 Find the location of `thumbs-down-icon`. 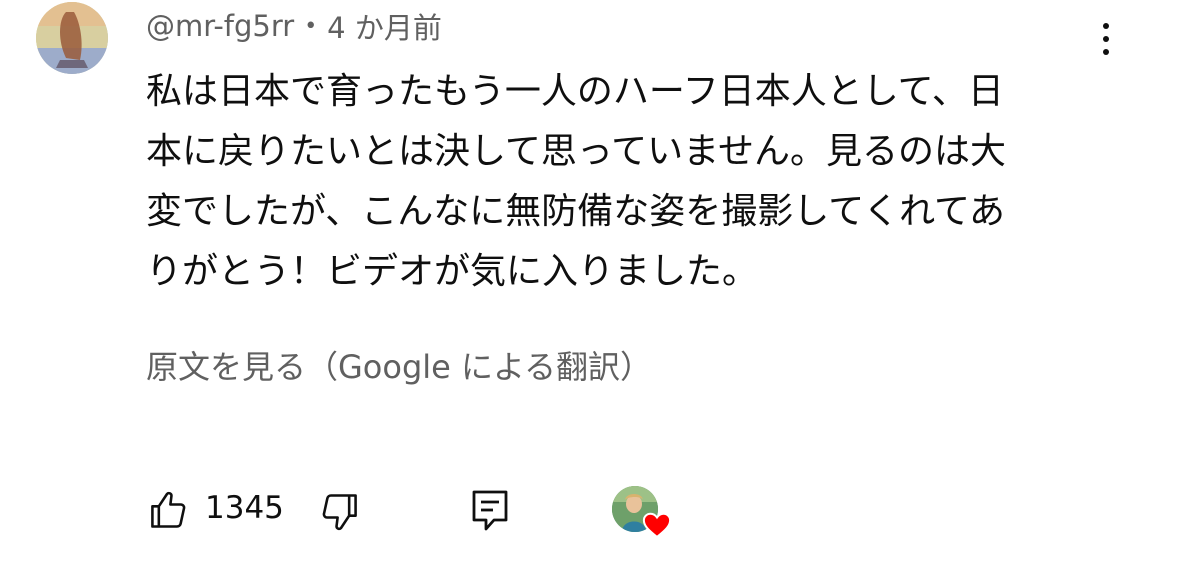

thumbs-down-icon is located at coordinates (339, 512).